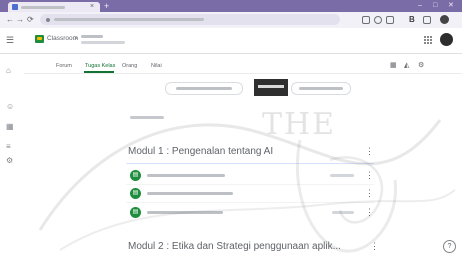  Describe the element at coordinates (43, 7) in the screenshot. I see `browser-tab-title` at that location.